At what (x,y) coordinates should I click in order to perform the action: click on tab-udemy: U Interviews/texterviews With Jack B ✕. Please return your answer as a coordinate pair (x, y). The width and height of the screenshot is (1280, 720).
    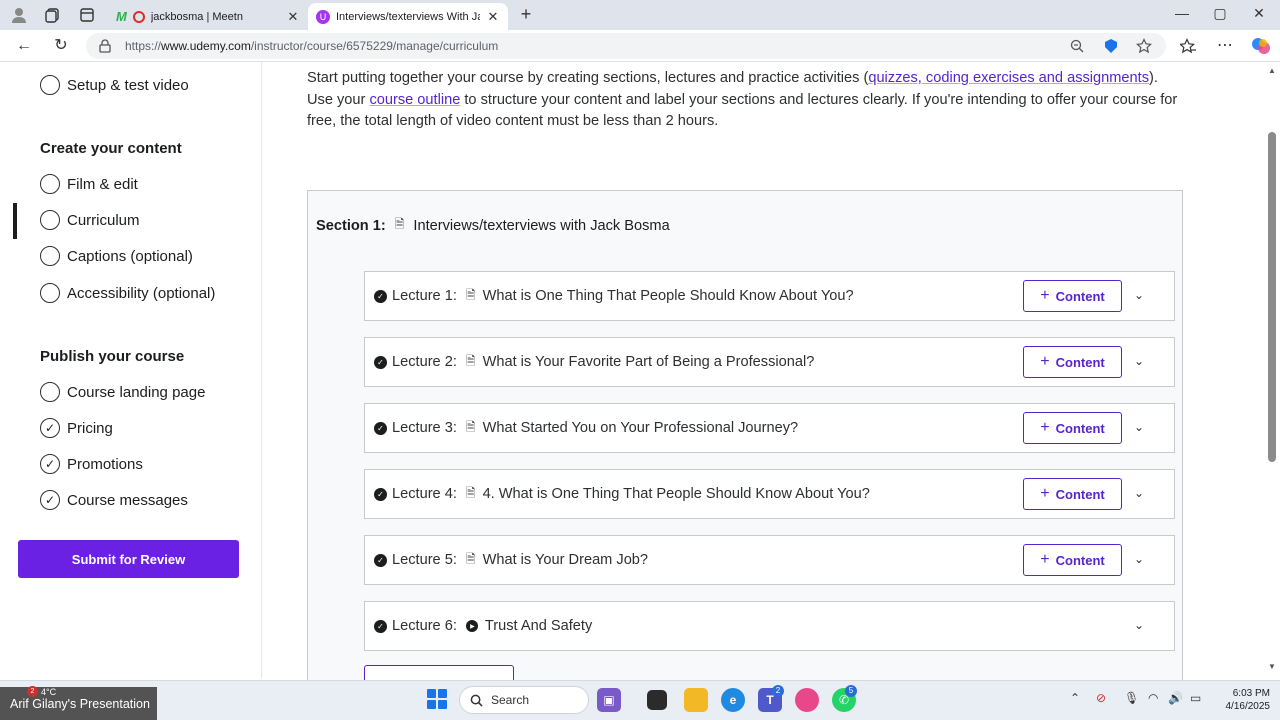
    Looking at the image, I should click on (408, 16).